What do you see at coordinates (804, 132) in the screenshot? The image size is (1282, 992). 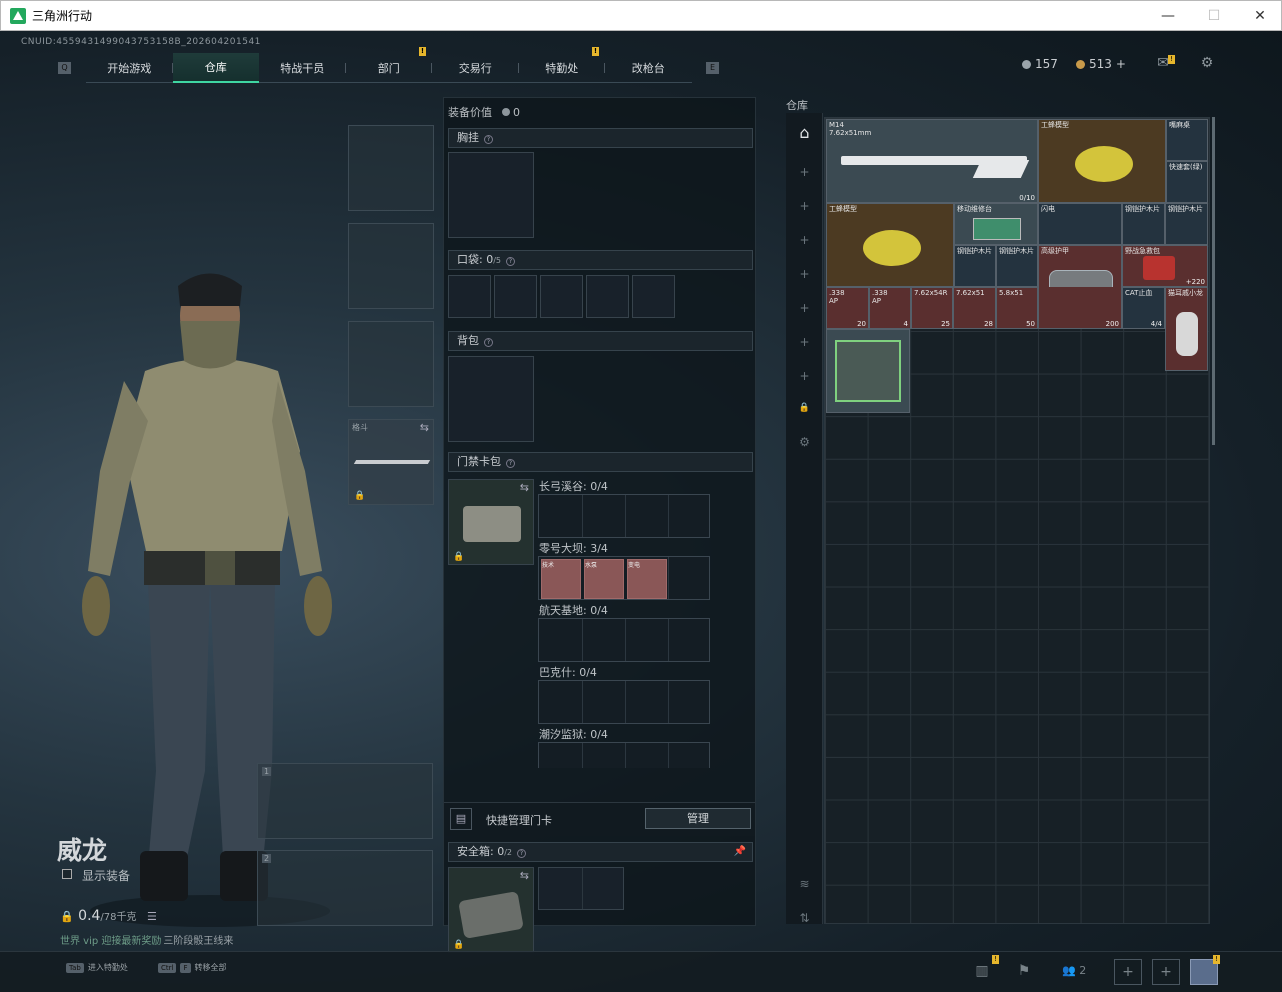 I see `warehouse-tab-icon: ⌂` at bounding box center [804, 132].